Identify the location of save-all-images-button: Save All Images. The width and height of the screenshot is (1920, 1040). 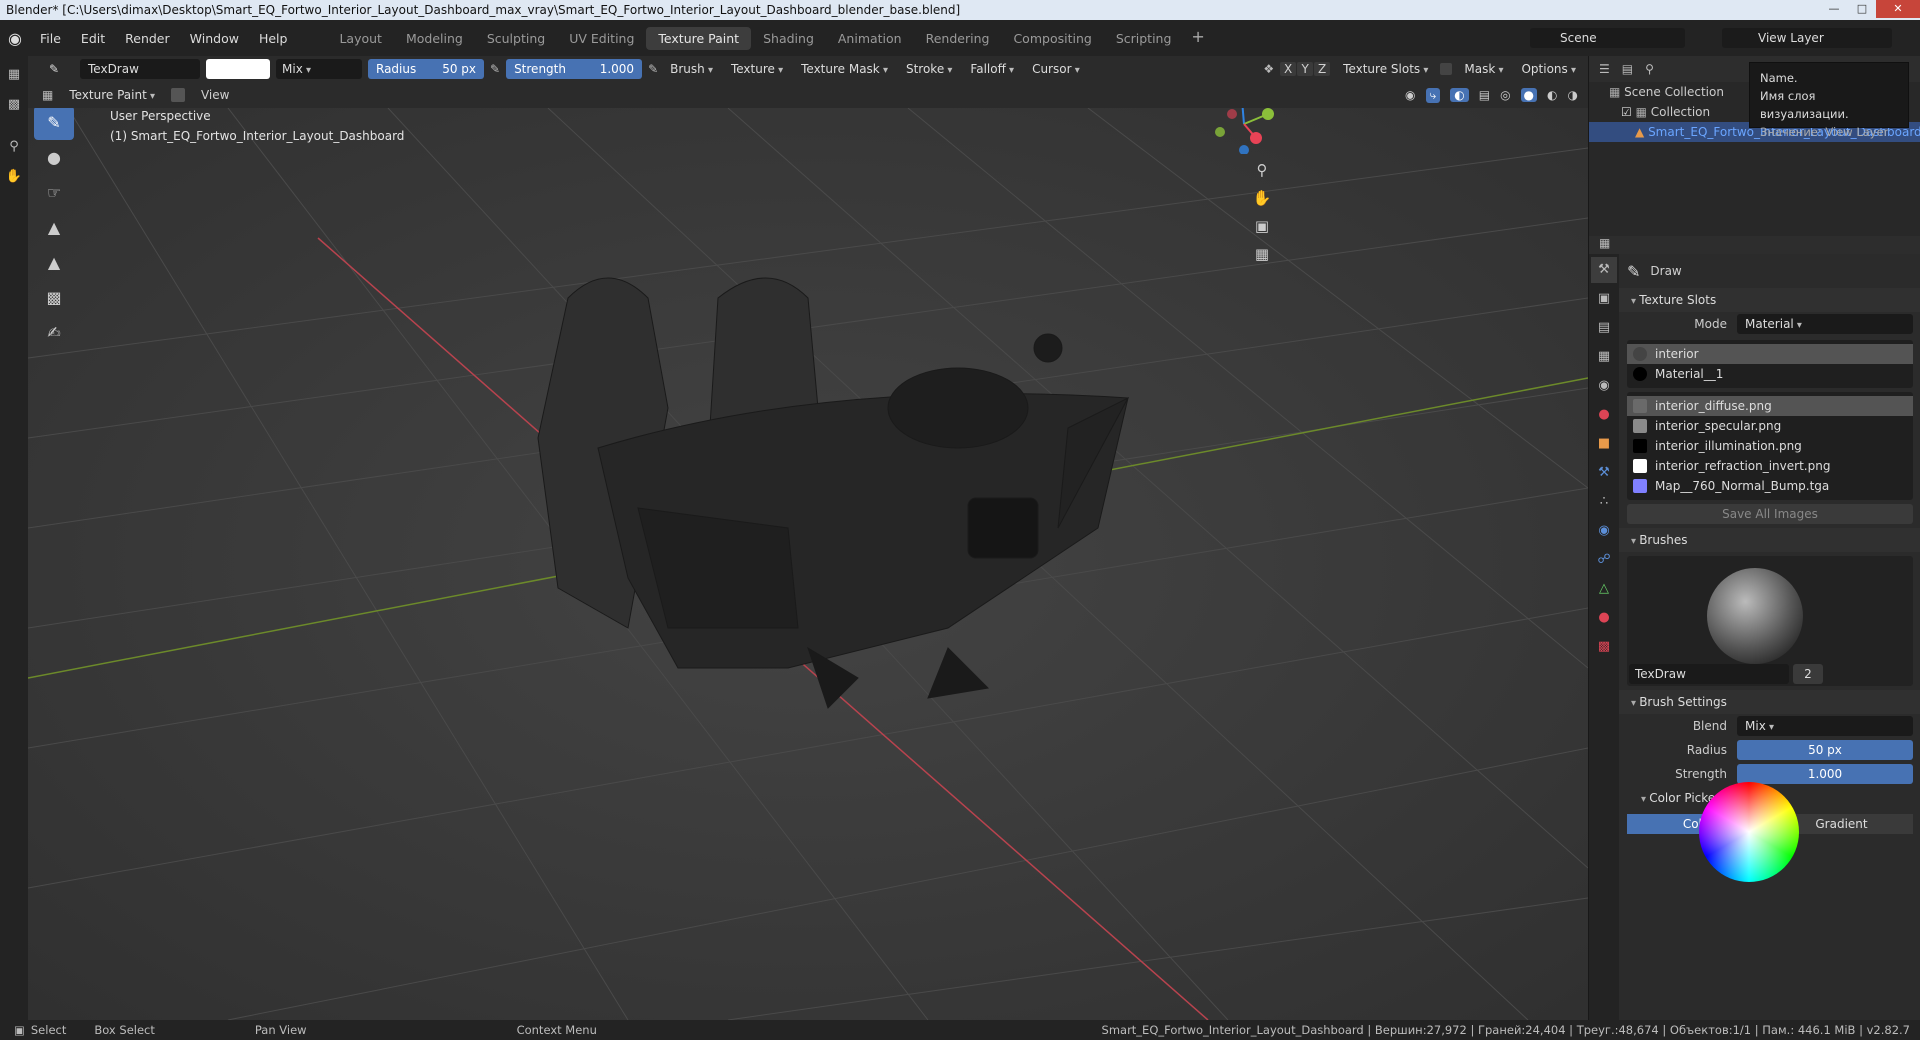
(1770, 514).